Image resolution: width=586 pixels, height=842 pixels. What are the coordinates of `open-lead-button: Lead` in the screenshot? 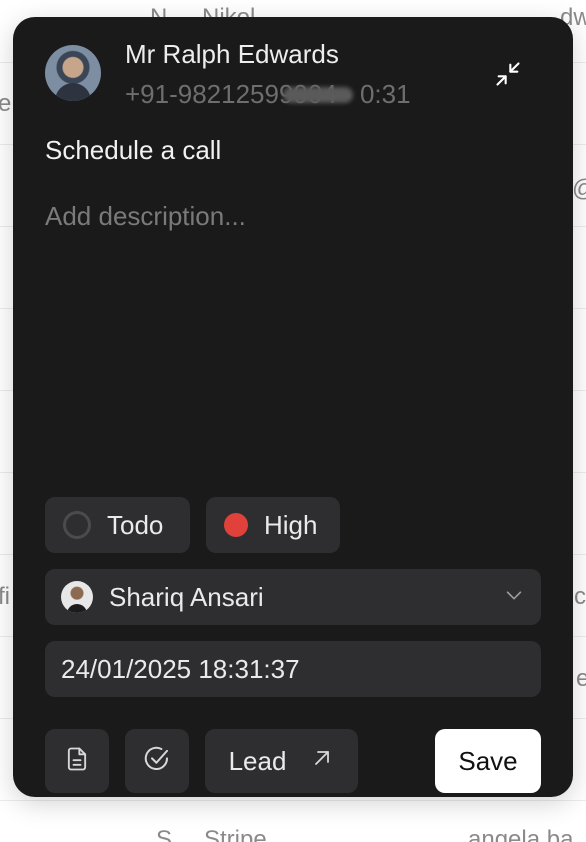 It's located at (281, 761).